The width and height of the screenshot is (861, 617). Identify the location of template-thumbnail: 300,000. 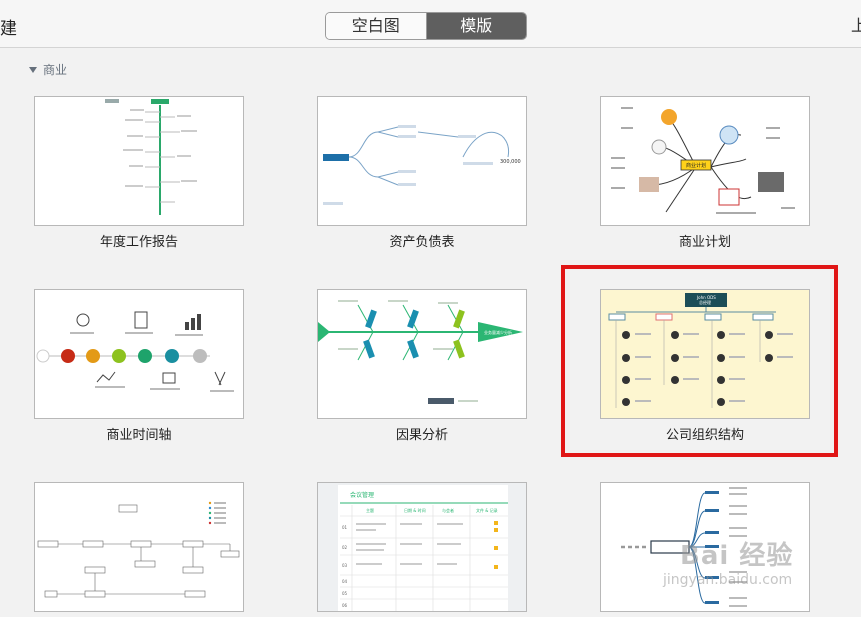
(422, 161).